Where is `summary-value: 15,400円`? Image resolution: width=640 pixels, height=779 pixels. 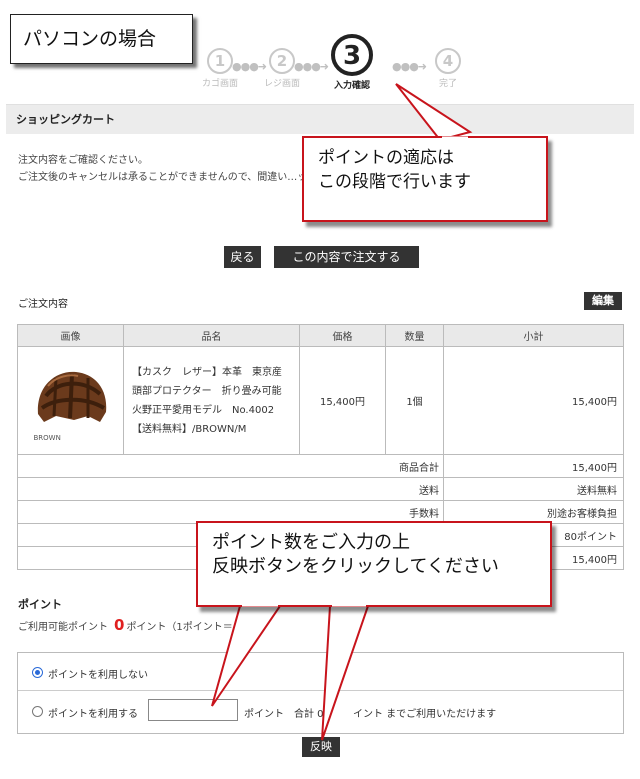 summary-value: 15,400円 is located at coordinates (533, 466).